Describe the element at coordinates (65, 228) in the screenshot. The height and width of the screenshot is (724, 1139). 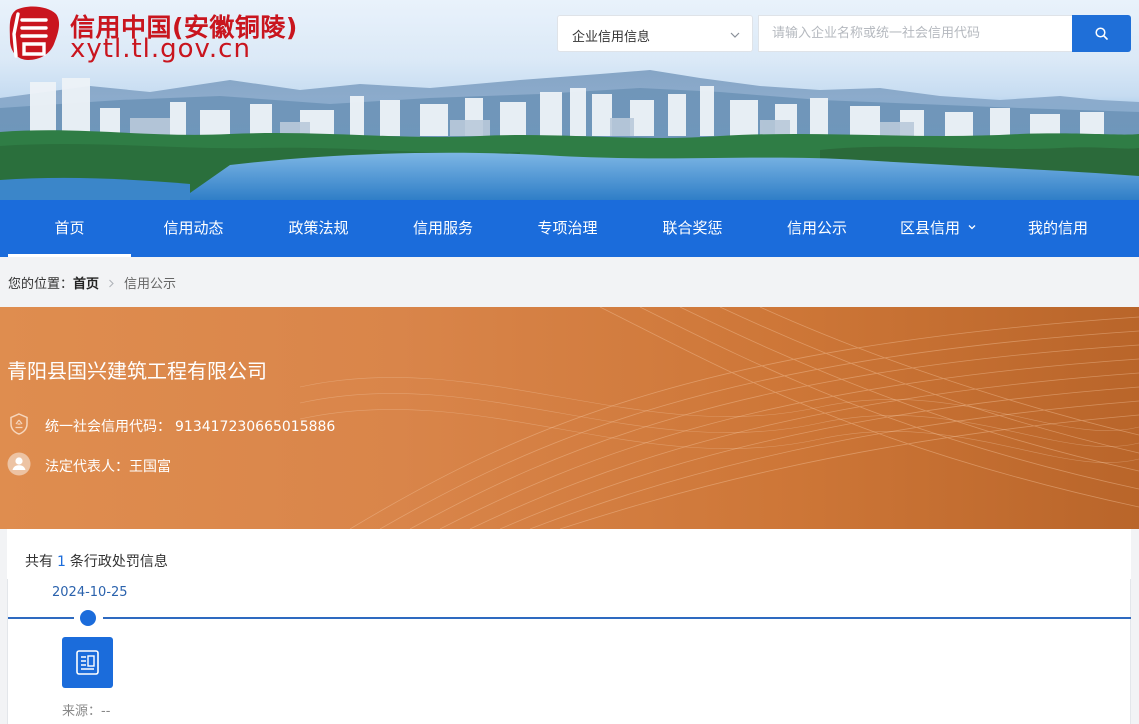
I see `nav-item-home: 首页` at that location.